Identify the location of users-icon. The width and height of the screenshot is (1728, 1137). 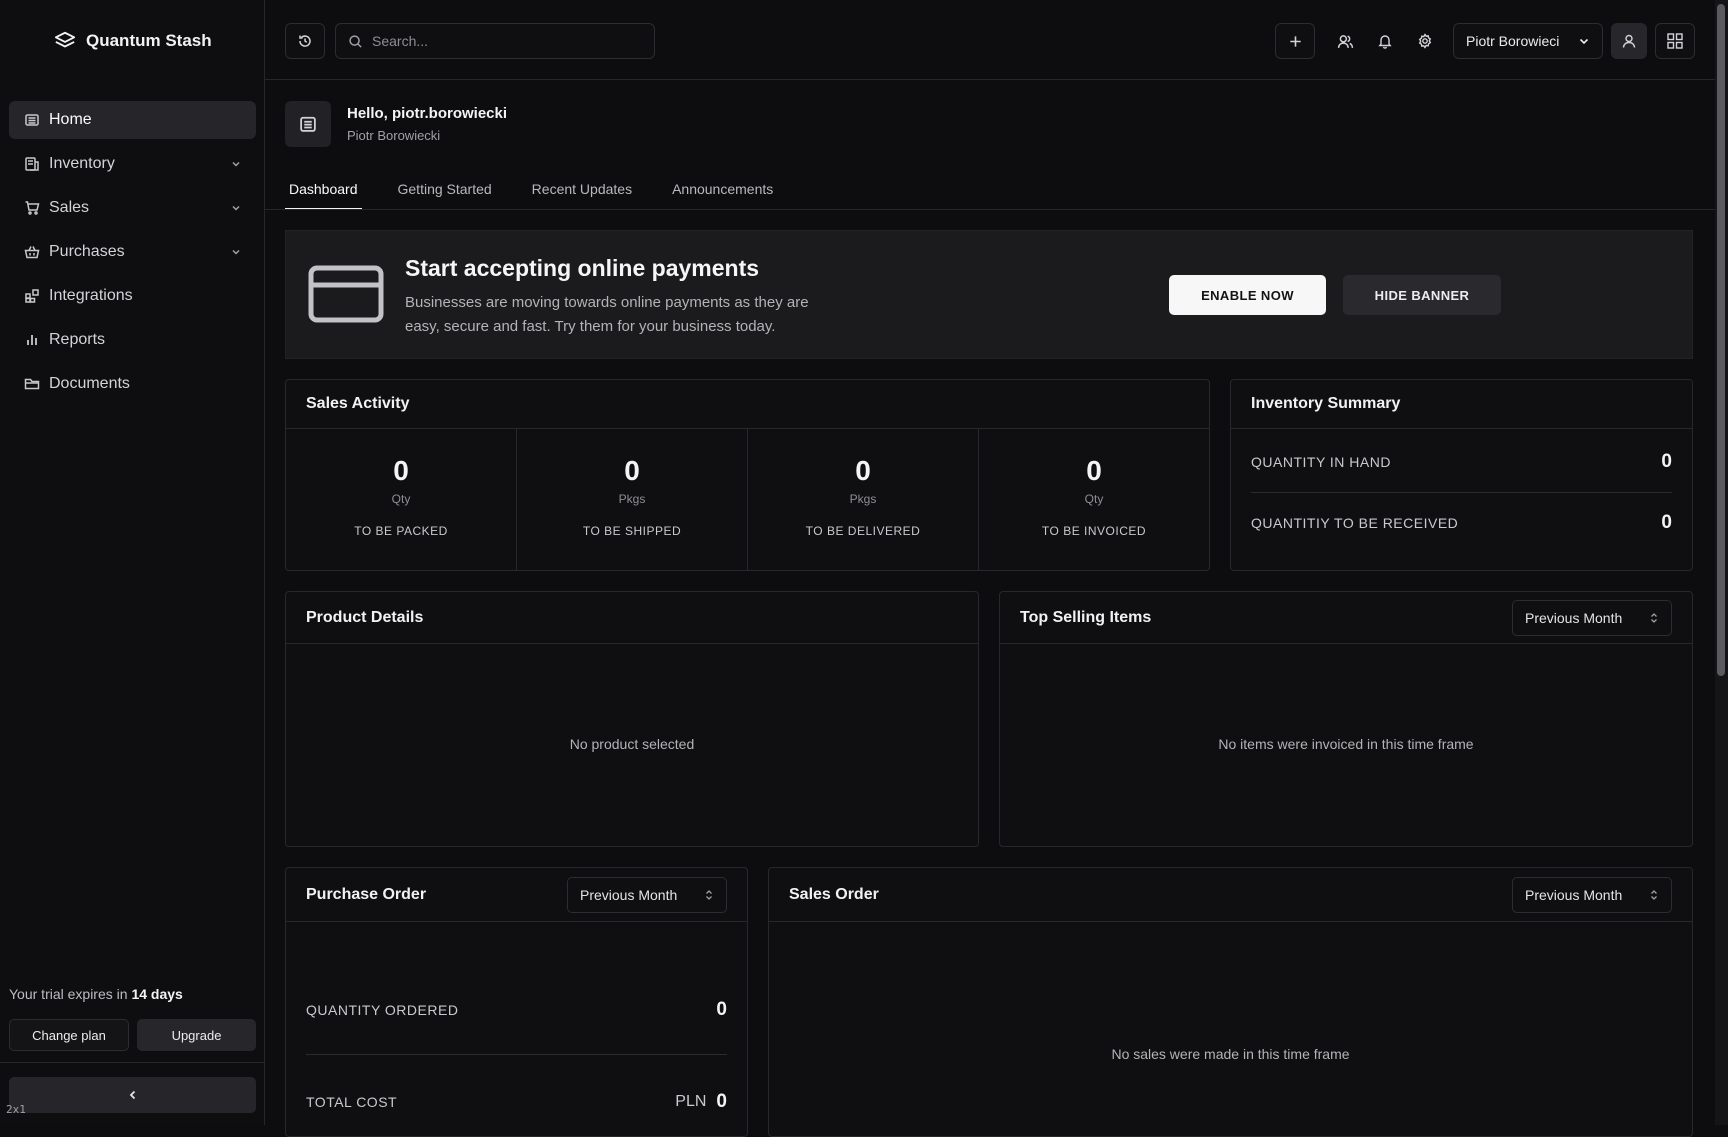
(1345, 41).